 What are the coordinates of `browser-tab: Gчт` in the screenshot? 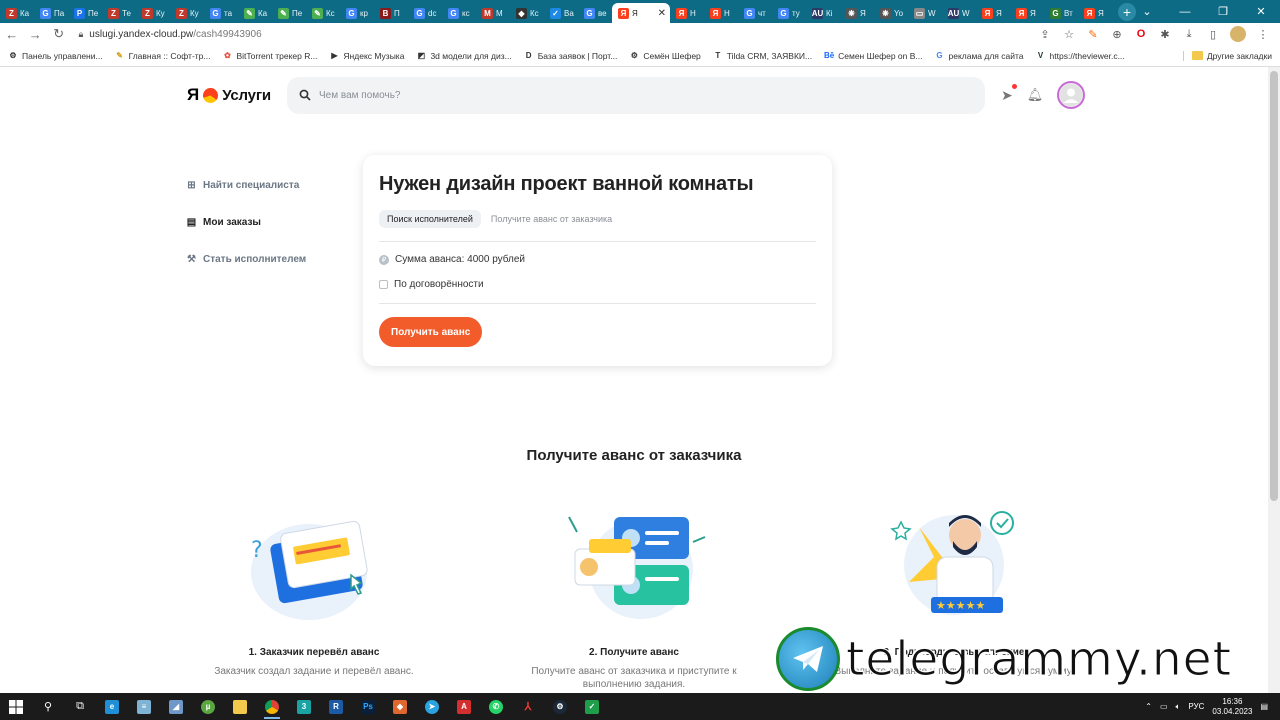 It's located at (755, 13).